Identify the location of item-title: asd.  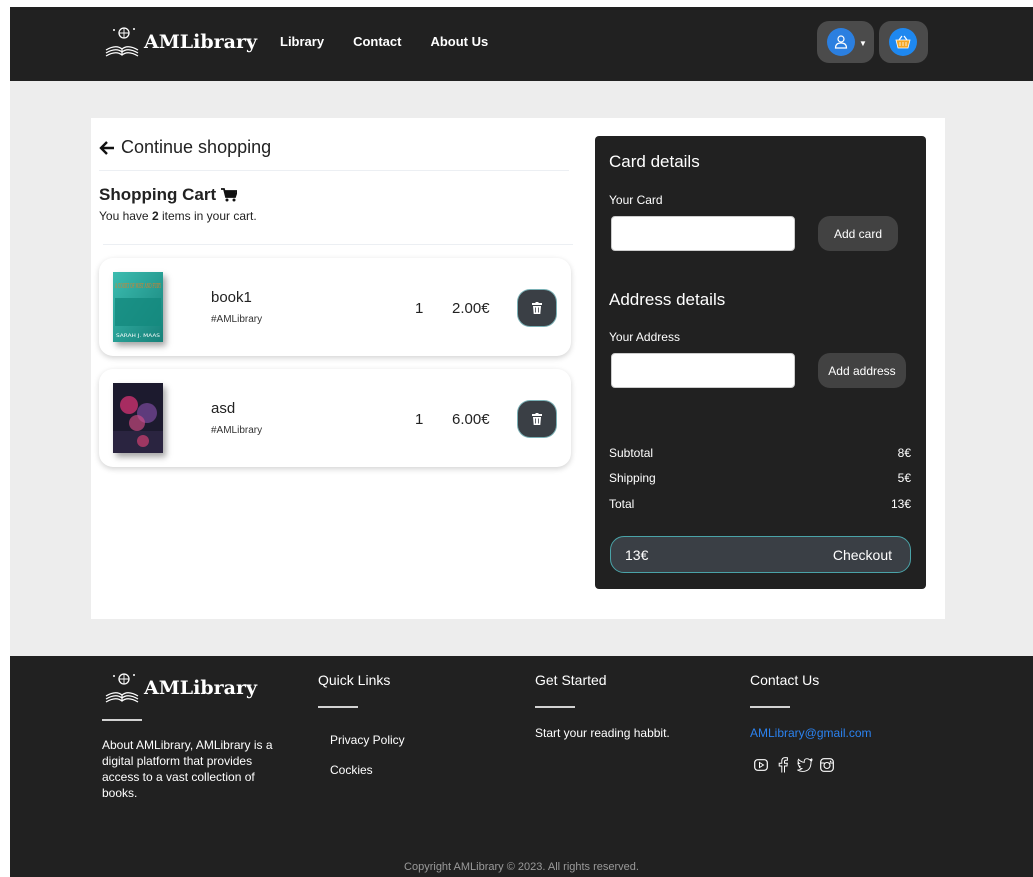
(223, 408).